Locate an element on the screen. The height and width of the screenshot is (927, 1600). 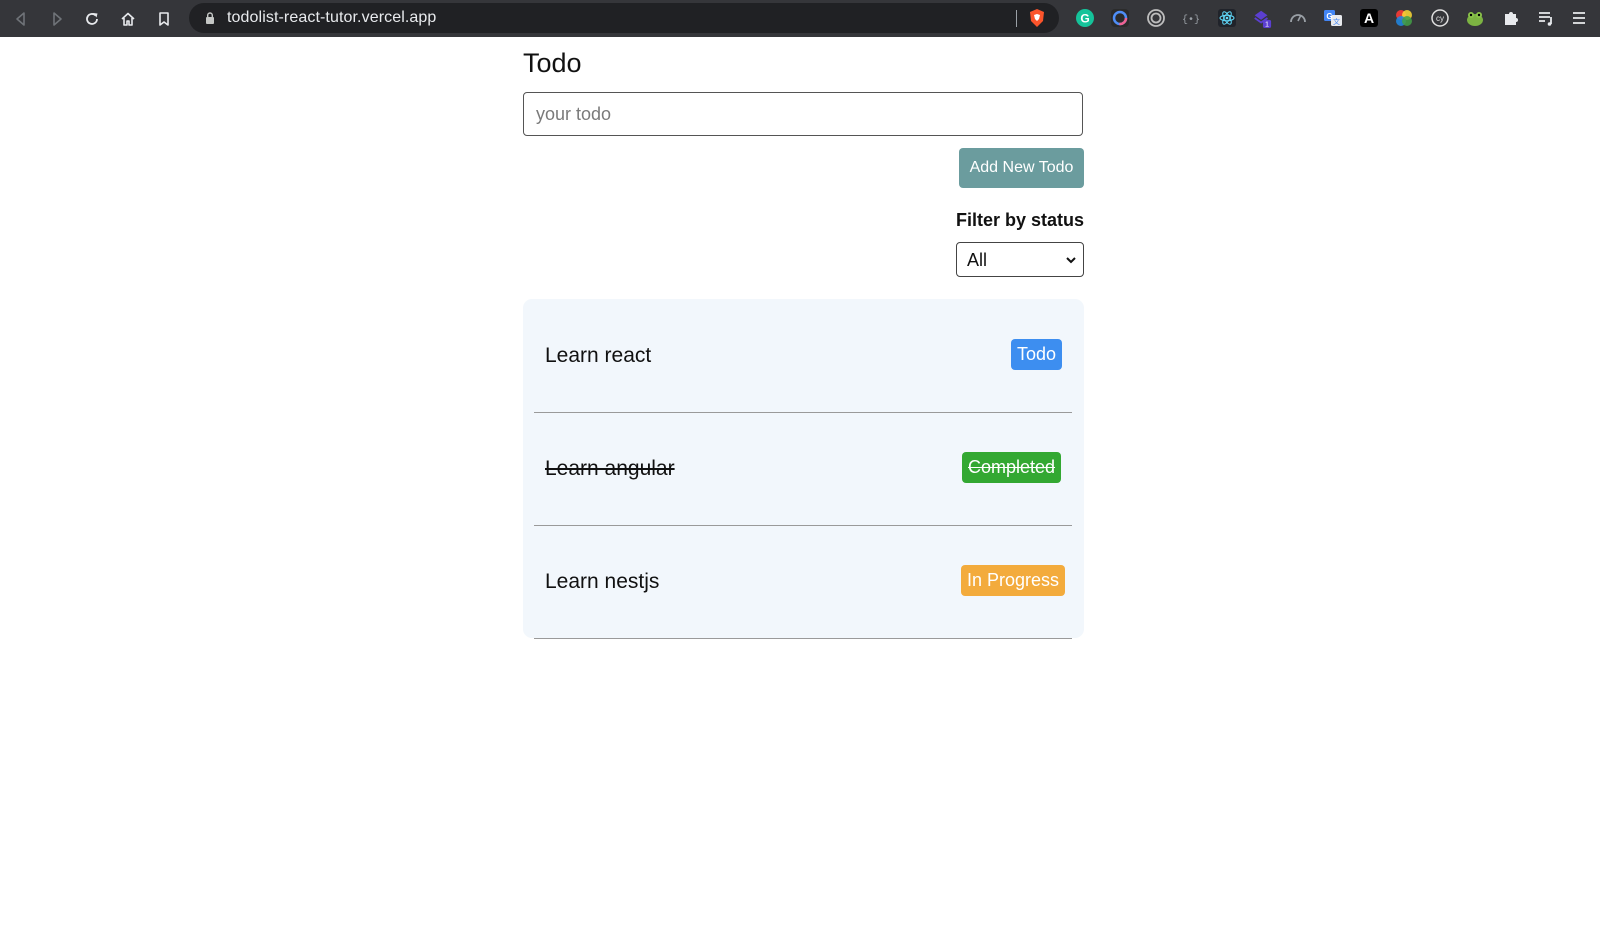
todo-label: Learn angular is located at coordinates (610, 468).